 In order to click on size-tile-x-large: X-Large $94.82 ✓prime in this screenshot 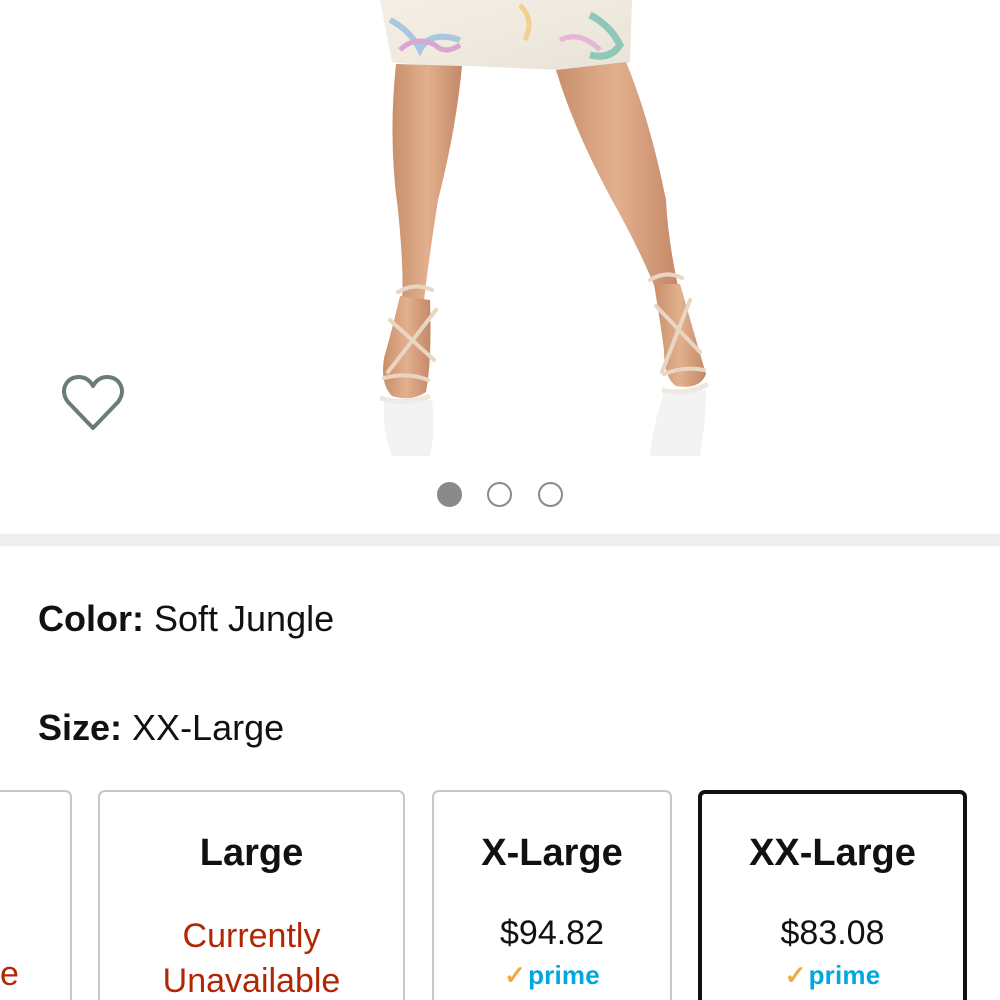, I will do `click(552, 895)`.